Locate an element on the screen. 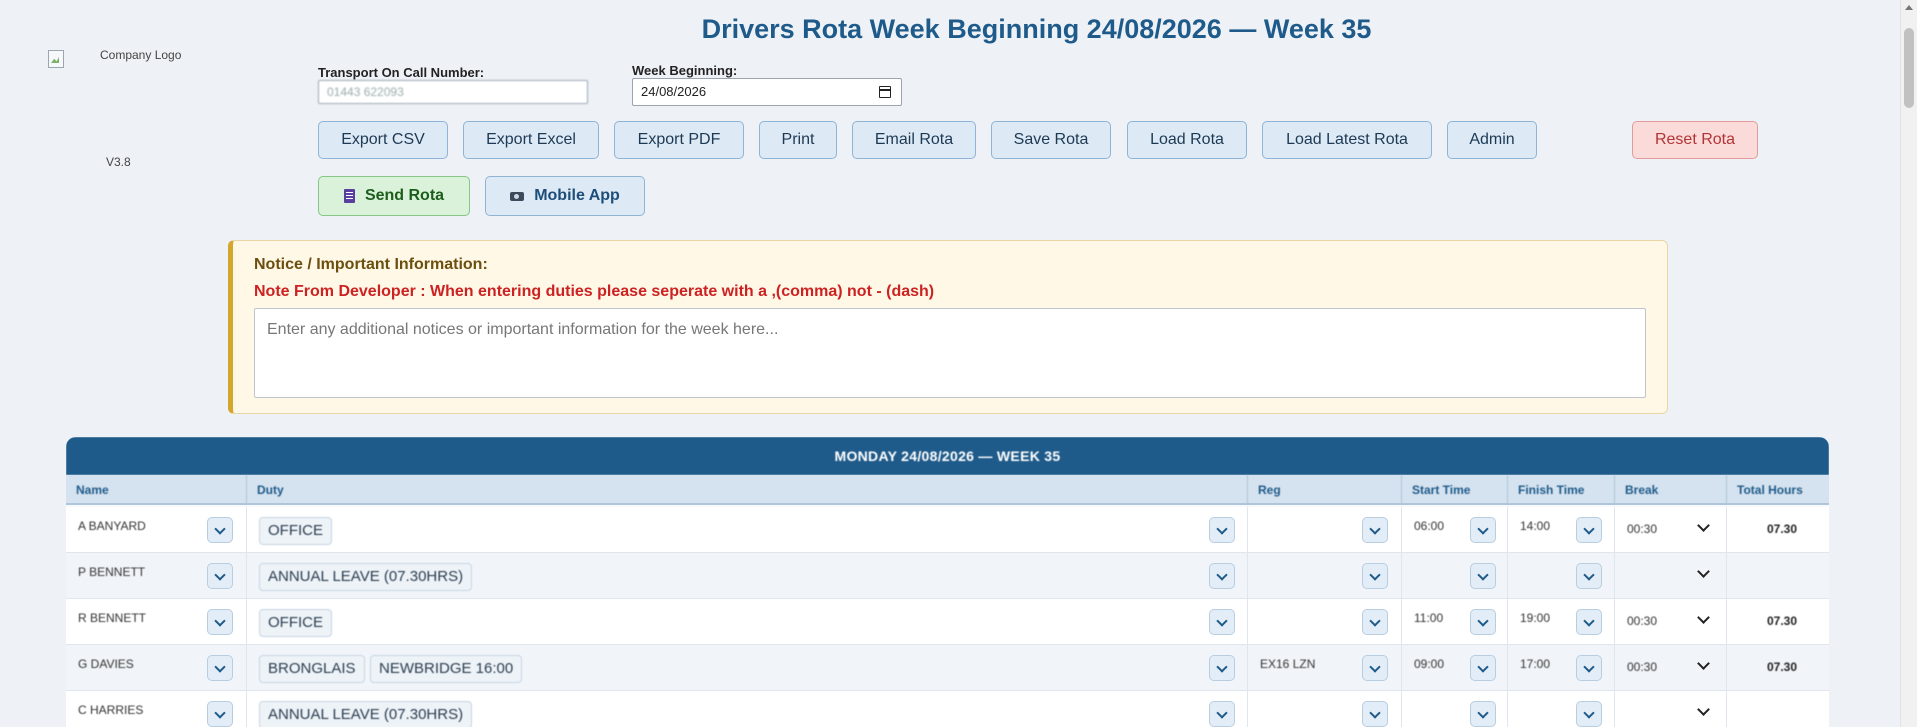 This screenshot has height=727, width=1917. rota-row: A BANYARD OFFICE 06:00 14:00 00:30 07.30 is located at coordinates (947, 530).